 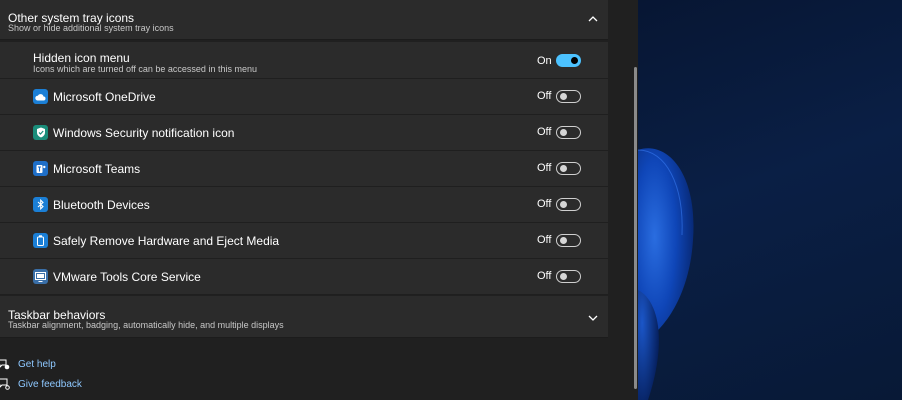 What do you see at coordinates (81, 58) in the screenshot?
I see `hidden-icon-menu-title: Hidden icon menu` at bounding box center [81, 58].